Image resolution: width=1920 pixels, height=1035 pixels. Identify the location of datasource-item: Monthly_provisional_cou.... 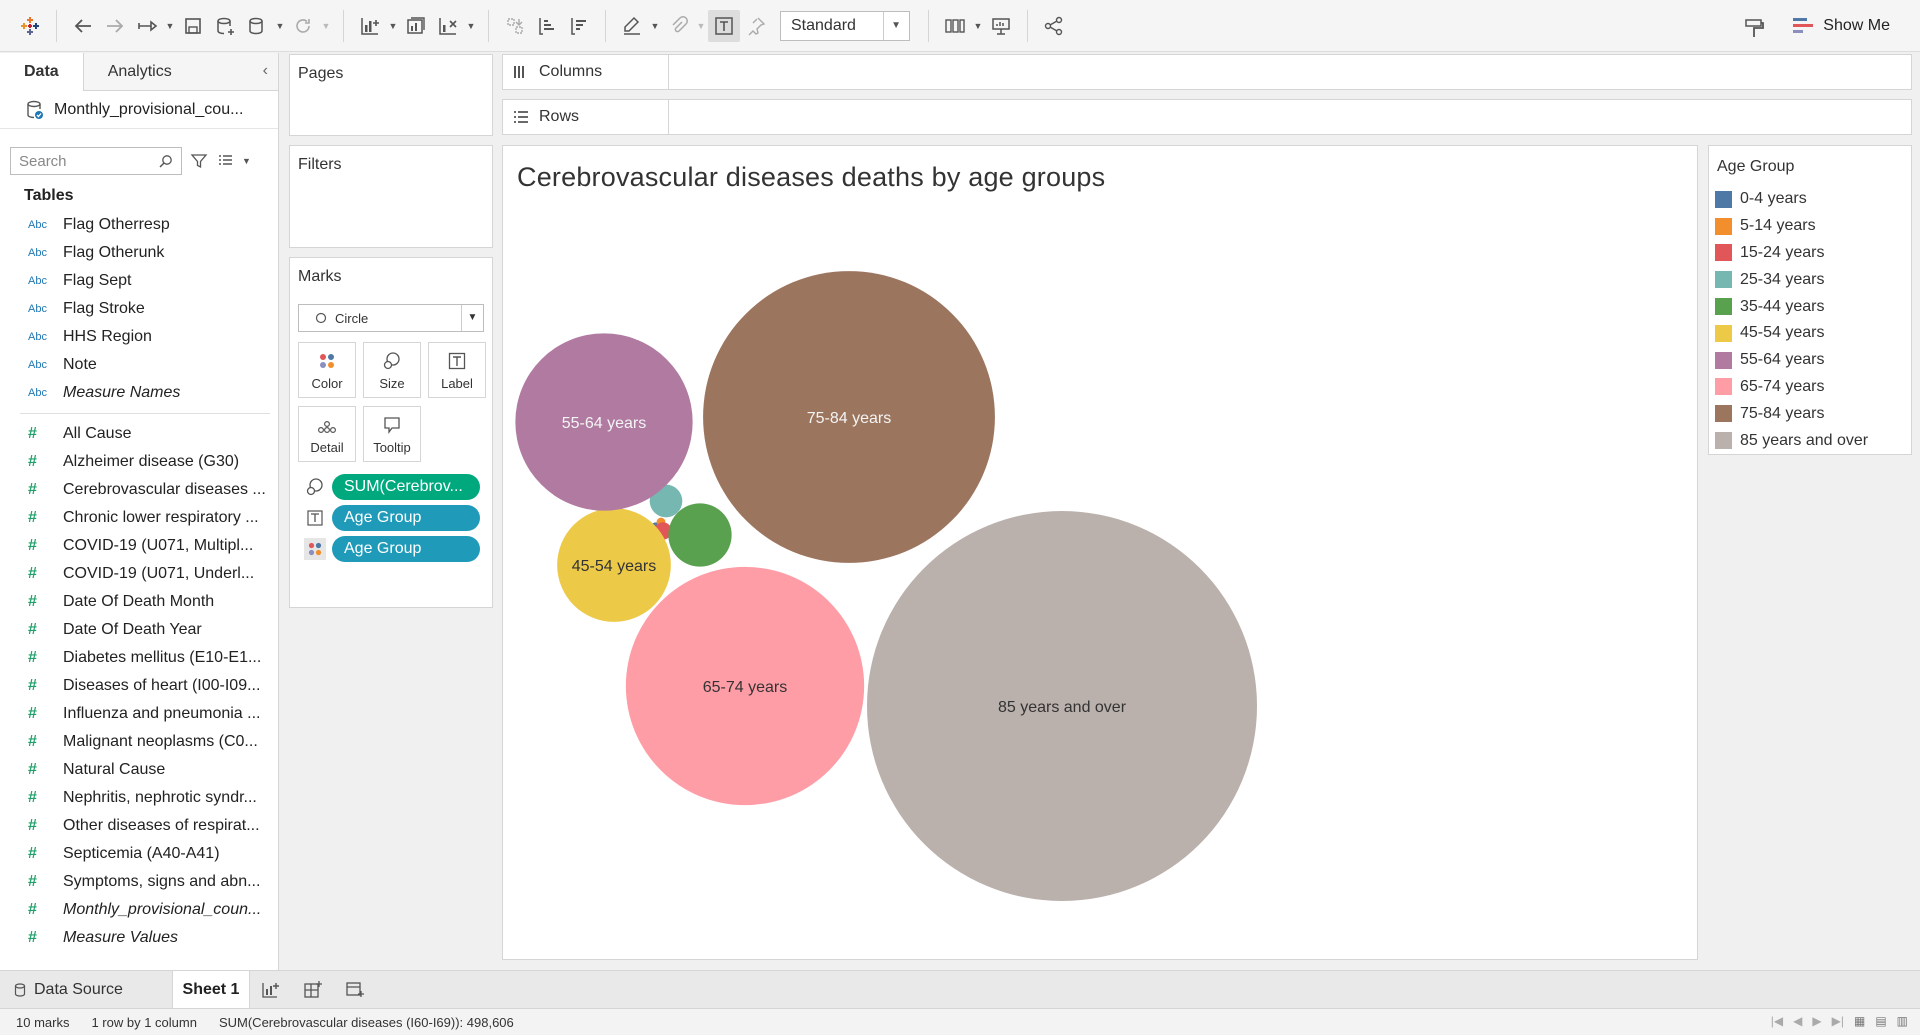
(139, 110).